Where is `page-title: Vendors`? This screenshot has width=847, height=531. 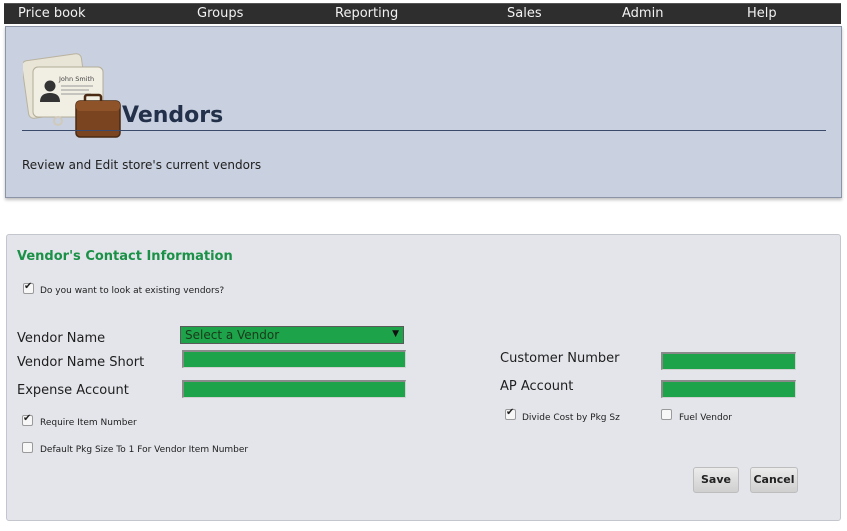 page-title: Vendors is located at coordinates (173, 115).